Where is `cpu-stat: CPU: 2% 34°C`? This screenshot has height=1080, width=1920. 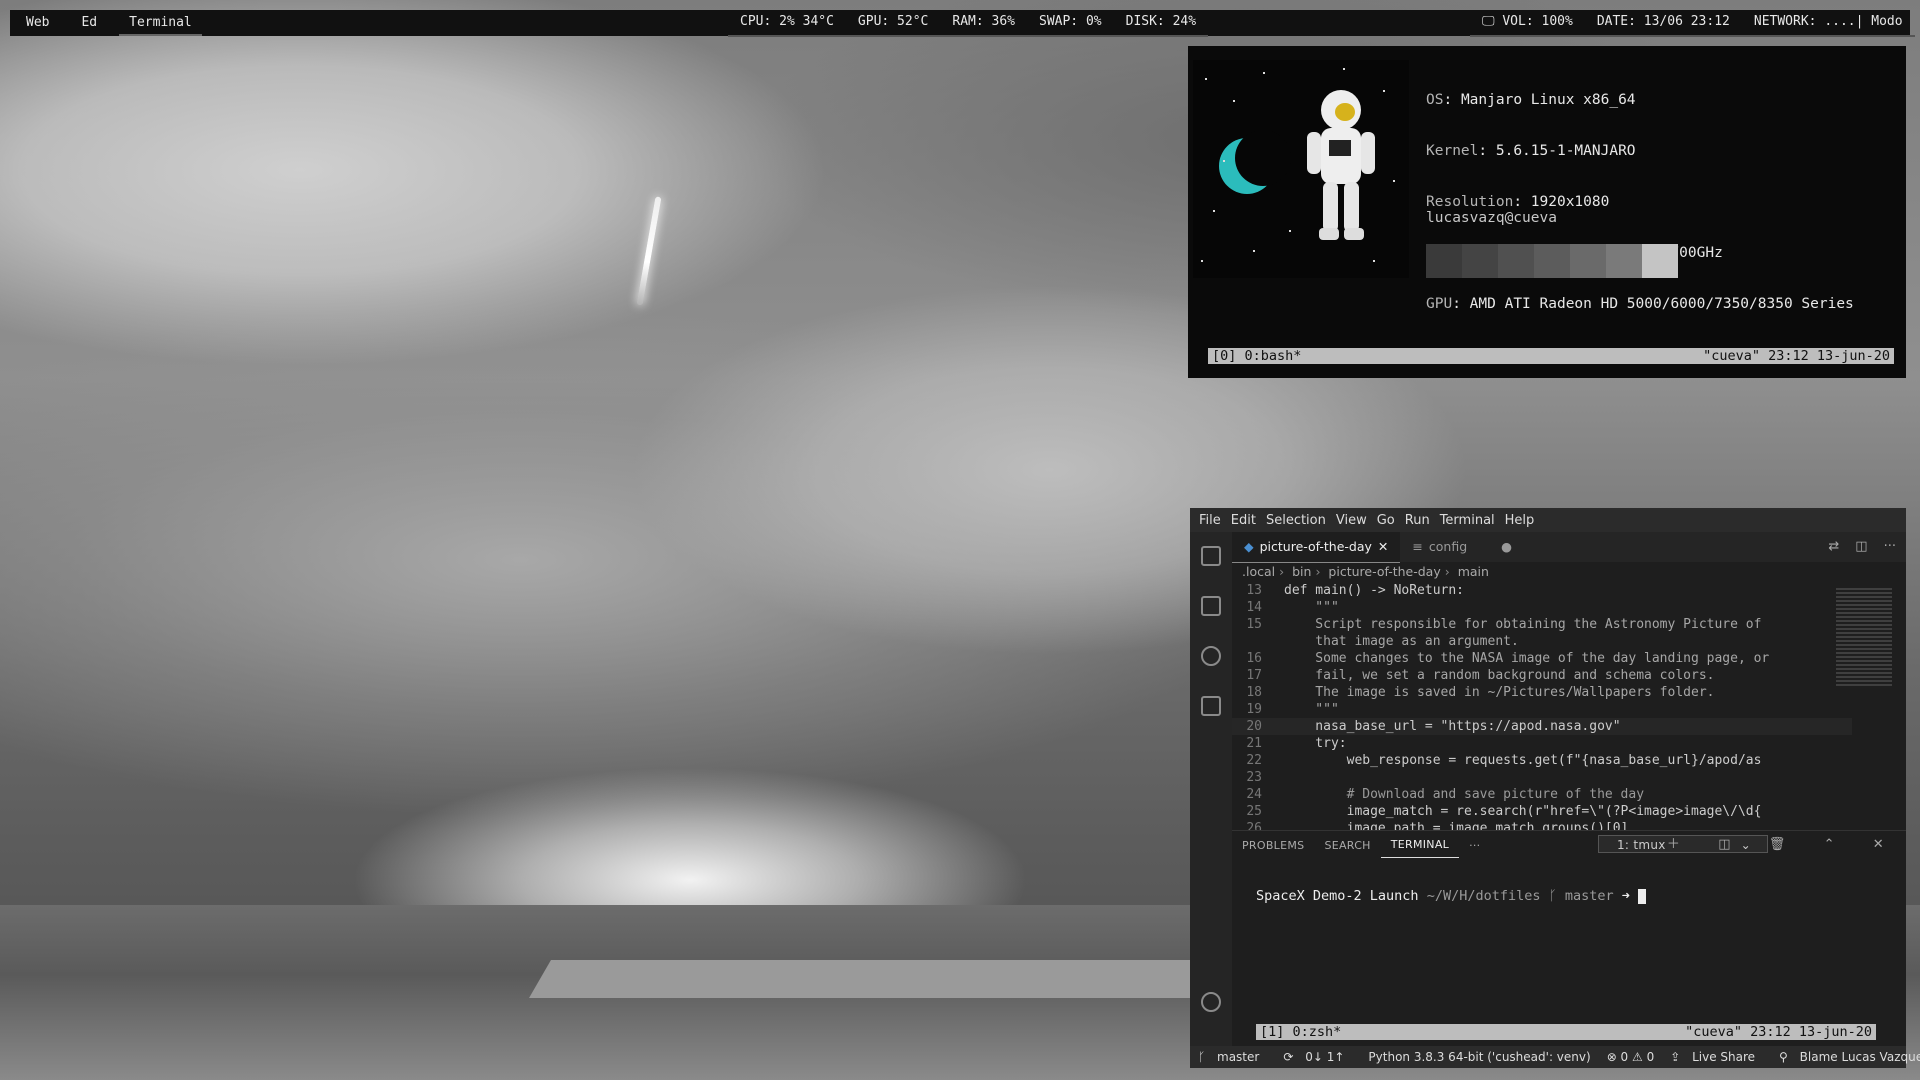 cpu-stat: CPU: 2% 34°C is located at coordinates (787, 23).